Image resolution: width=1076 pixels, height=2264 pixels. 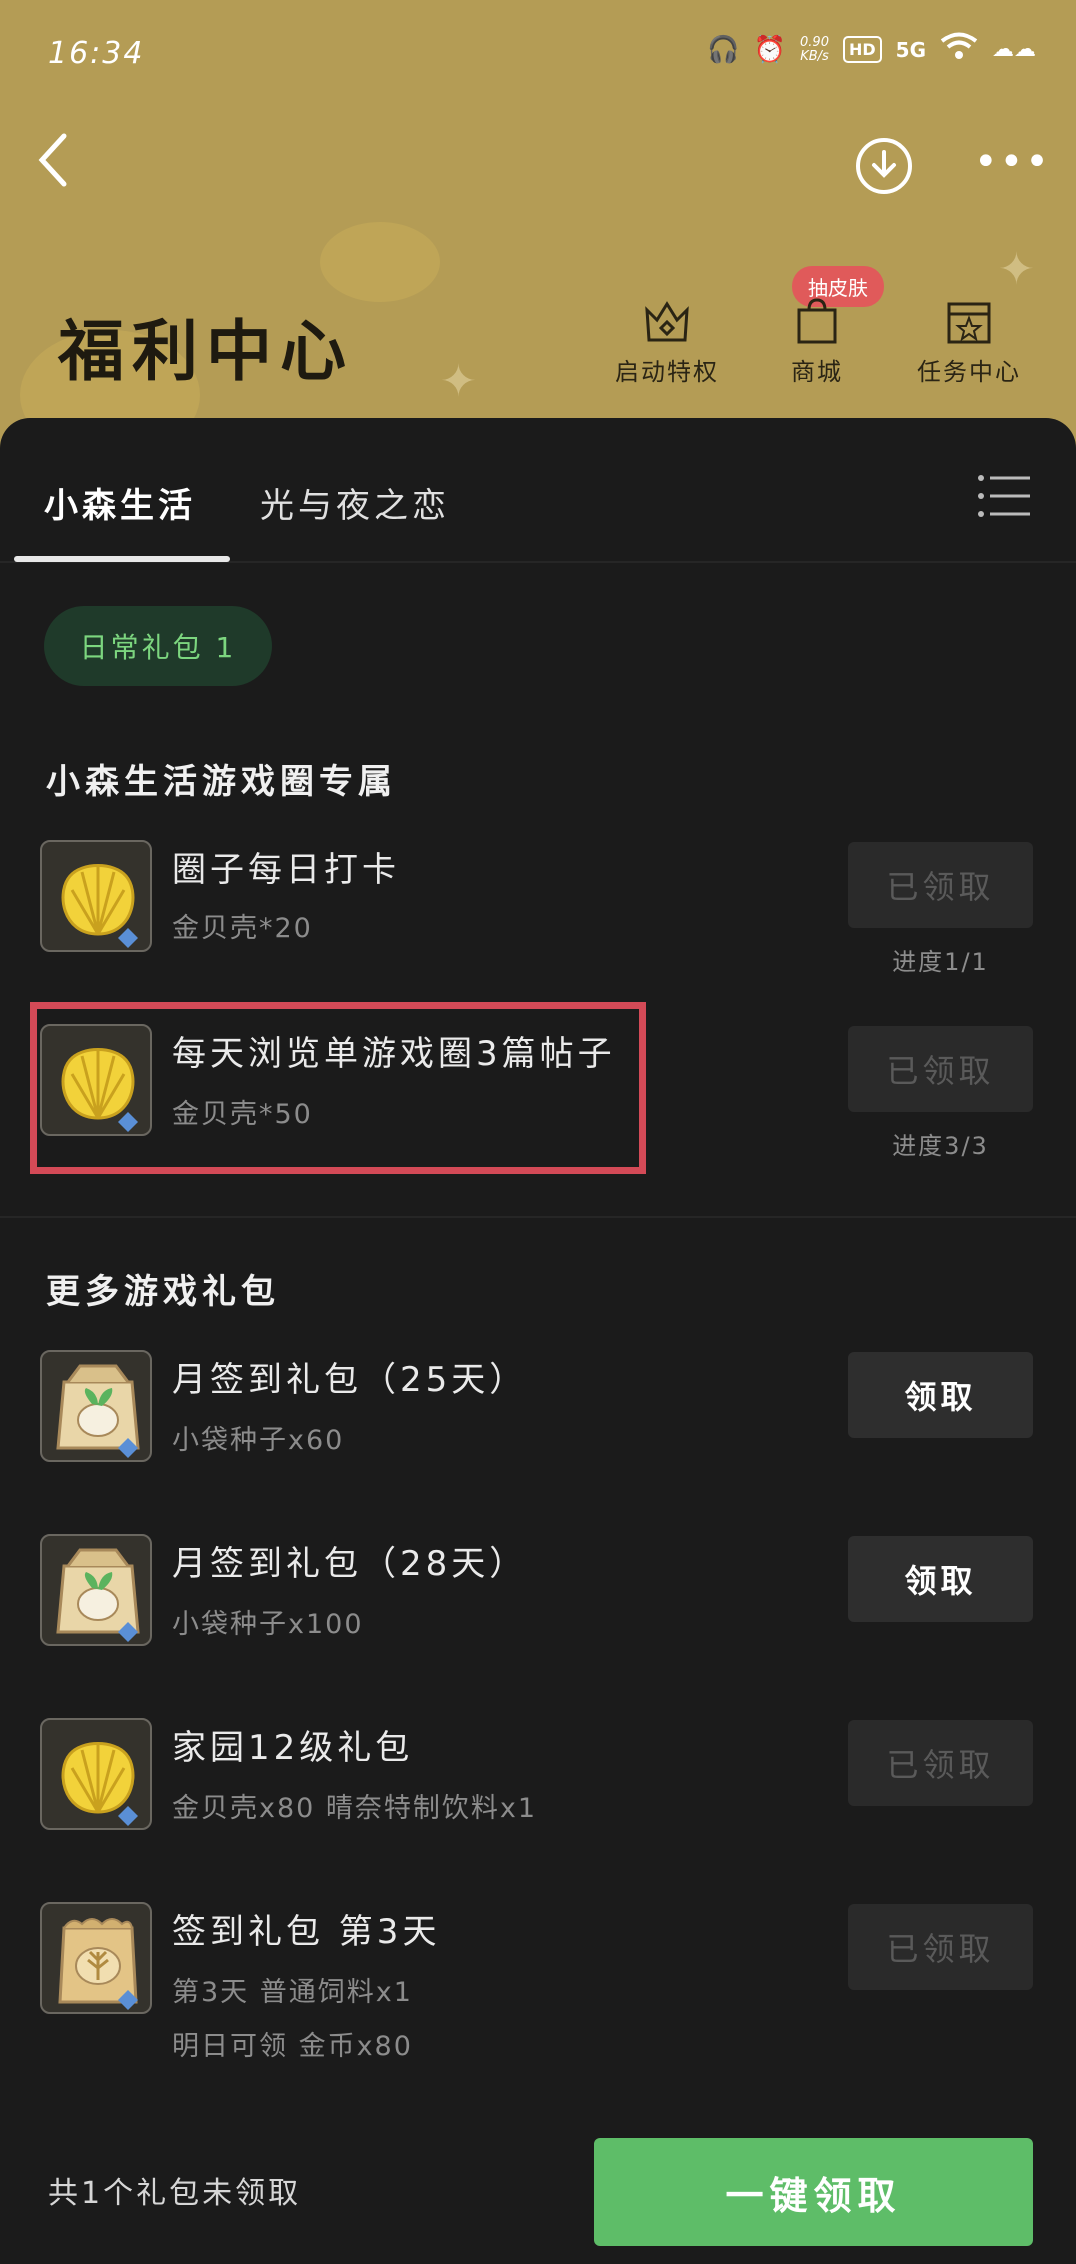 I want to click on item-reward: 第3天 普通饲料x1, so click(x=292, y=1992).